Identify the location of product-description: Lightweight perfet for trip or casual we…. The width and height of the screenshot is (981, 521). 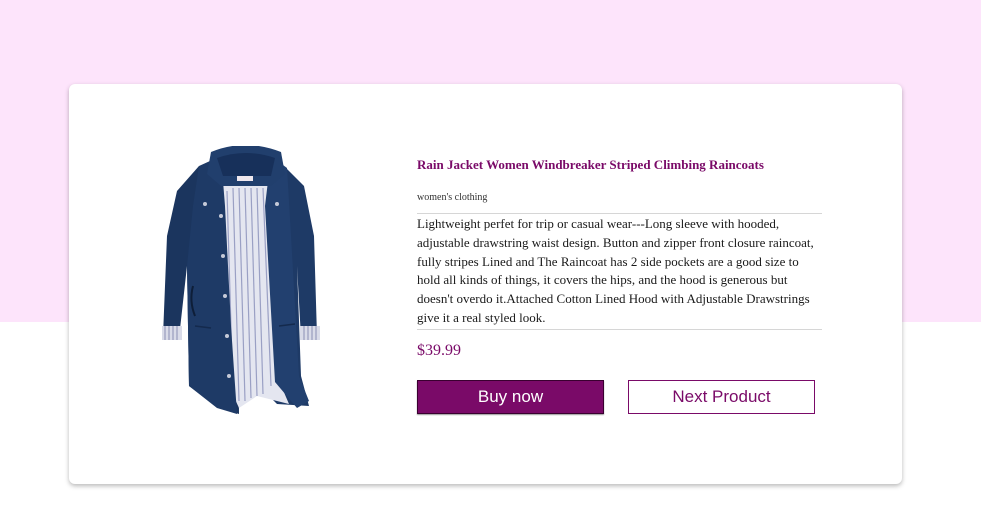
(619, 271).